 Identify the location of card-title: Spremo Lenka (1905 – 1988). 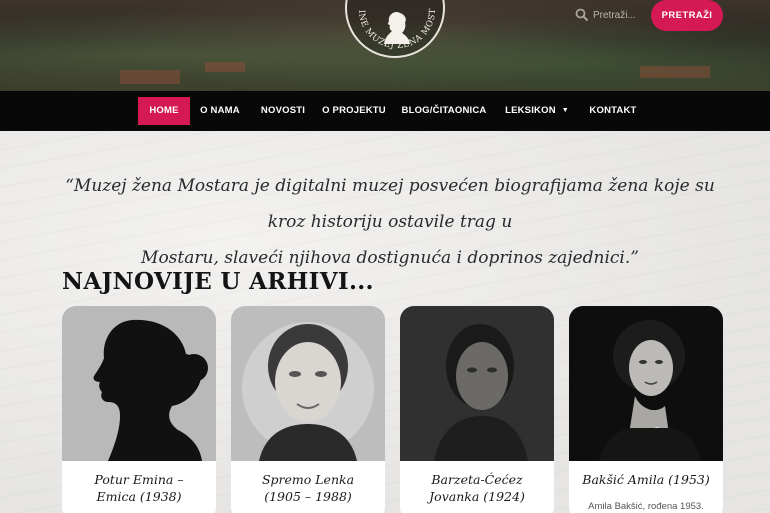
(308, 488).